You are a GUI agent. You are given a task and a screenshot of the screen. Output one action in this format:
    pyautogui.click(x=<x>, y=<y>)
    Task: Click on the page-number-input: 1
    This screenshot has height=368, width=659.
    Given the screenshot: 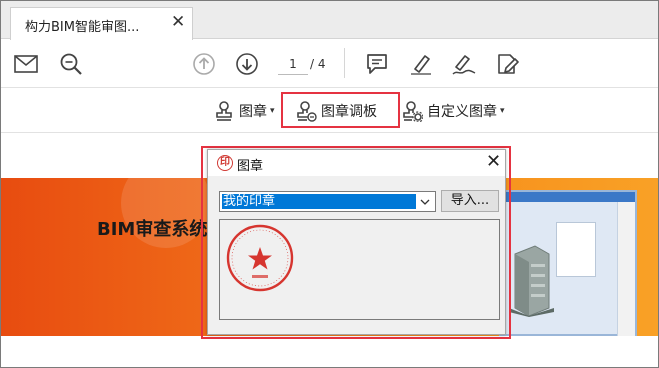 What is the action you would take?
    pyautogui.click(x=293, y=64)
    